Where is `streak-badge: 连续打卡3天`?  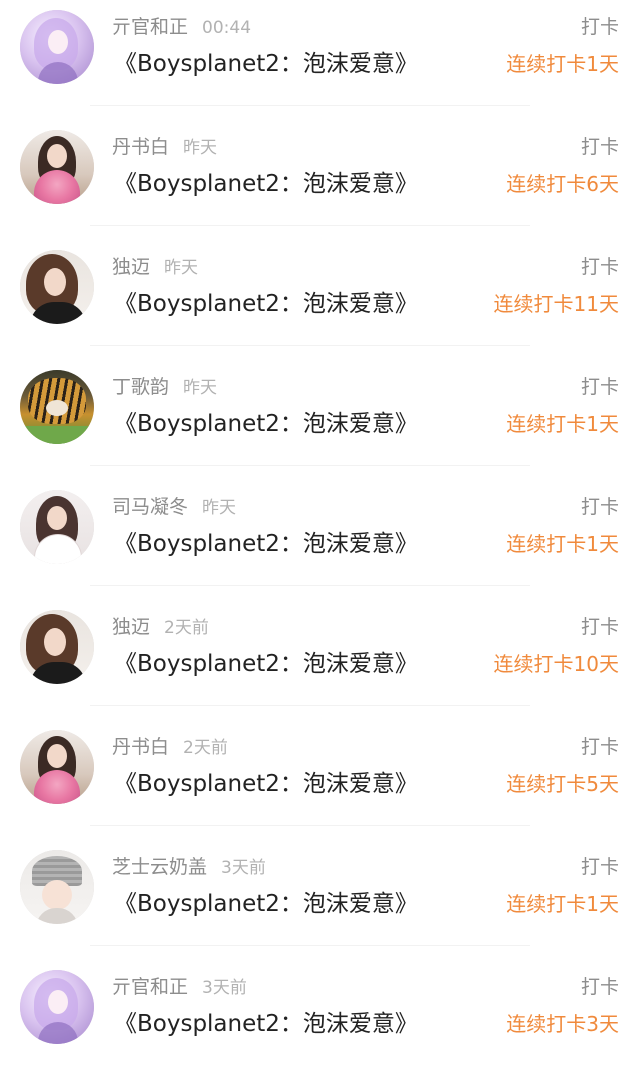
streak-badge: 连续打卡3天 is located at coordinates (562, 1024).